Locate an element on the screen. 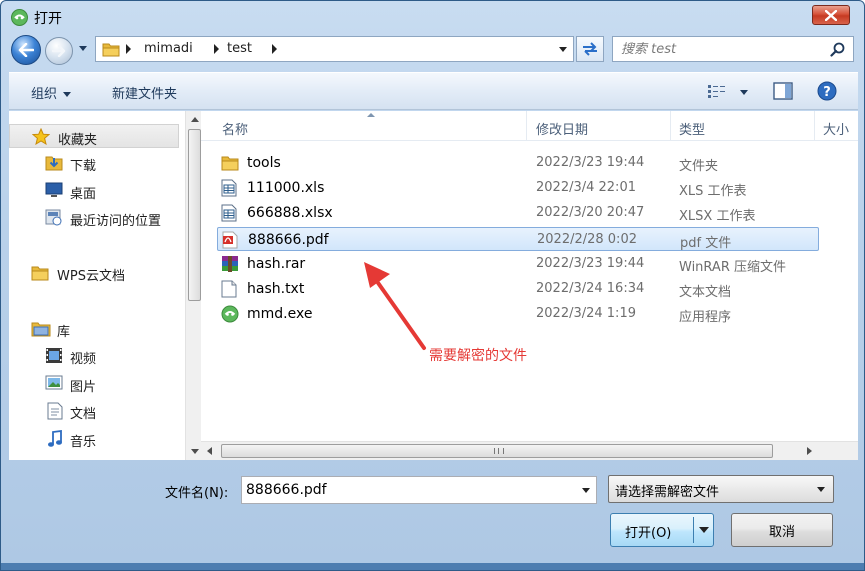  file-row: 666888.xlsx 2022/3/20 20:47 XLSX 工作表 is located at coordinates (518, 213).